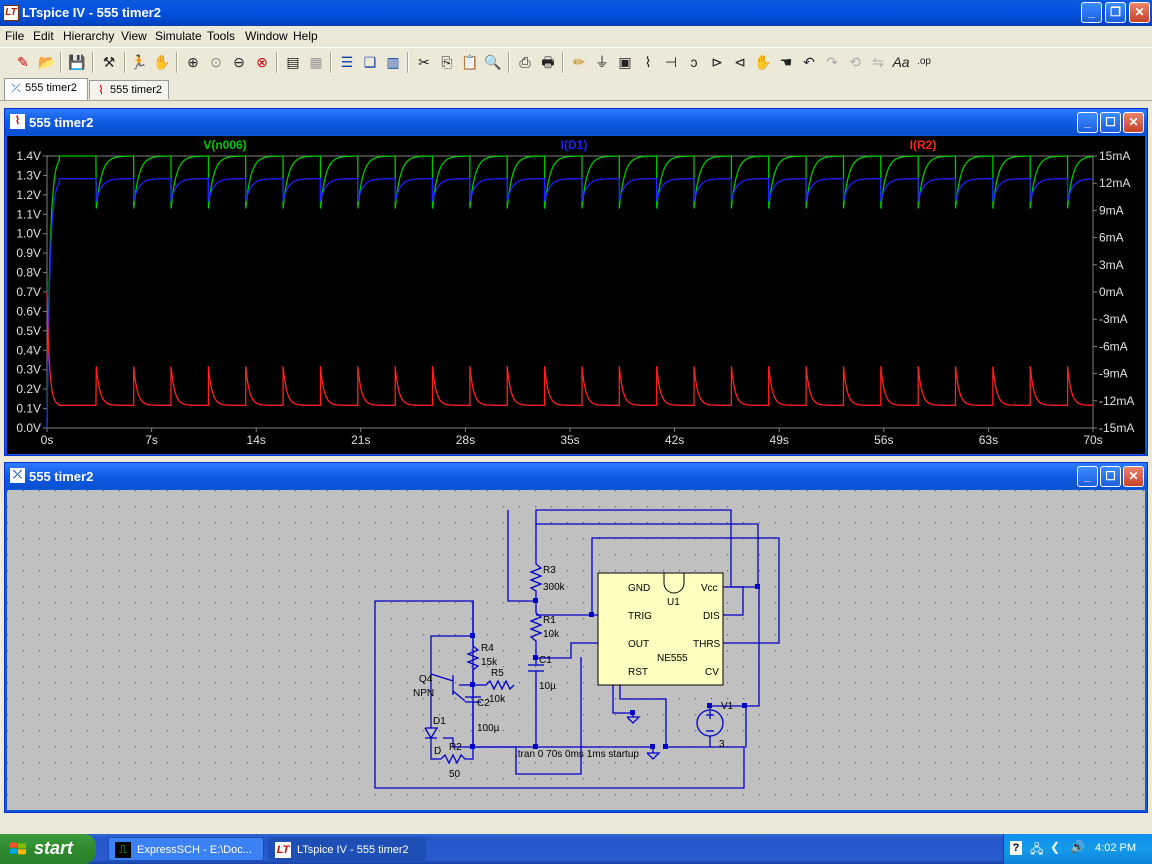 This screenshot has width=1152, height=864. Describe the element at coordinates (483, 703) in the screenshot. I see `c2-label: C2` at that location.